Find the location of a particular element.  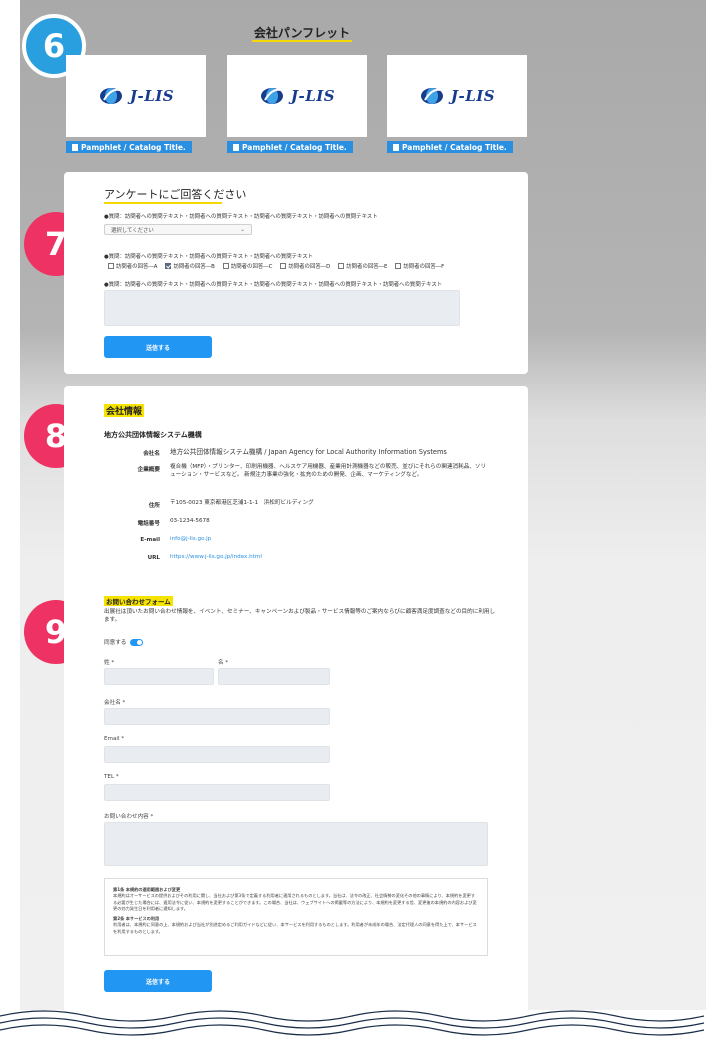

checkbox-label: 訪問者の回答―B is located at coordinates (194, 267).